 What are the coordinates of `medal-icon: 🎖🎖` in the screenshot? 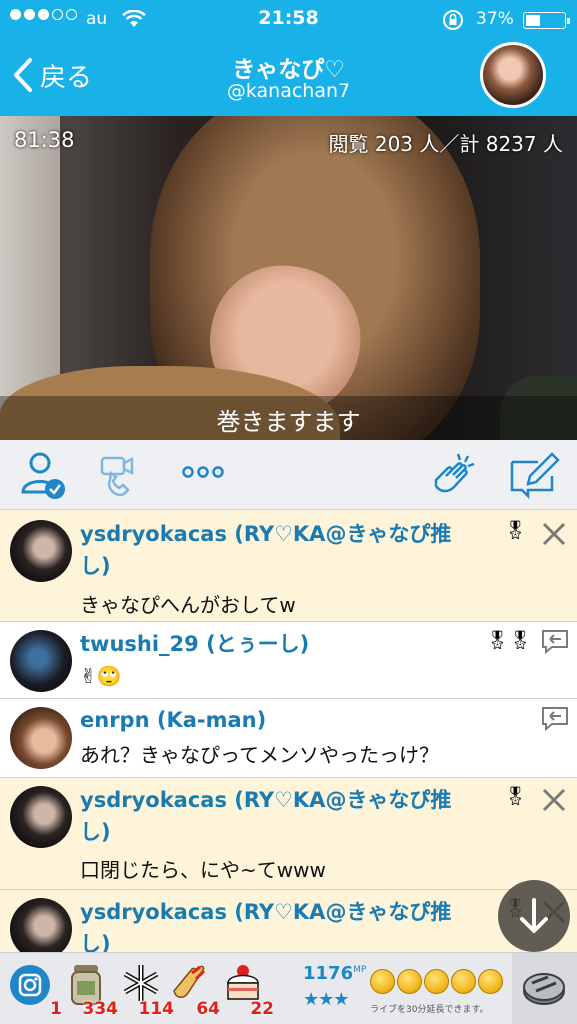 It's located at (509, 640).